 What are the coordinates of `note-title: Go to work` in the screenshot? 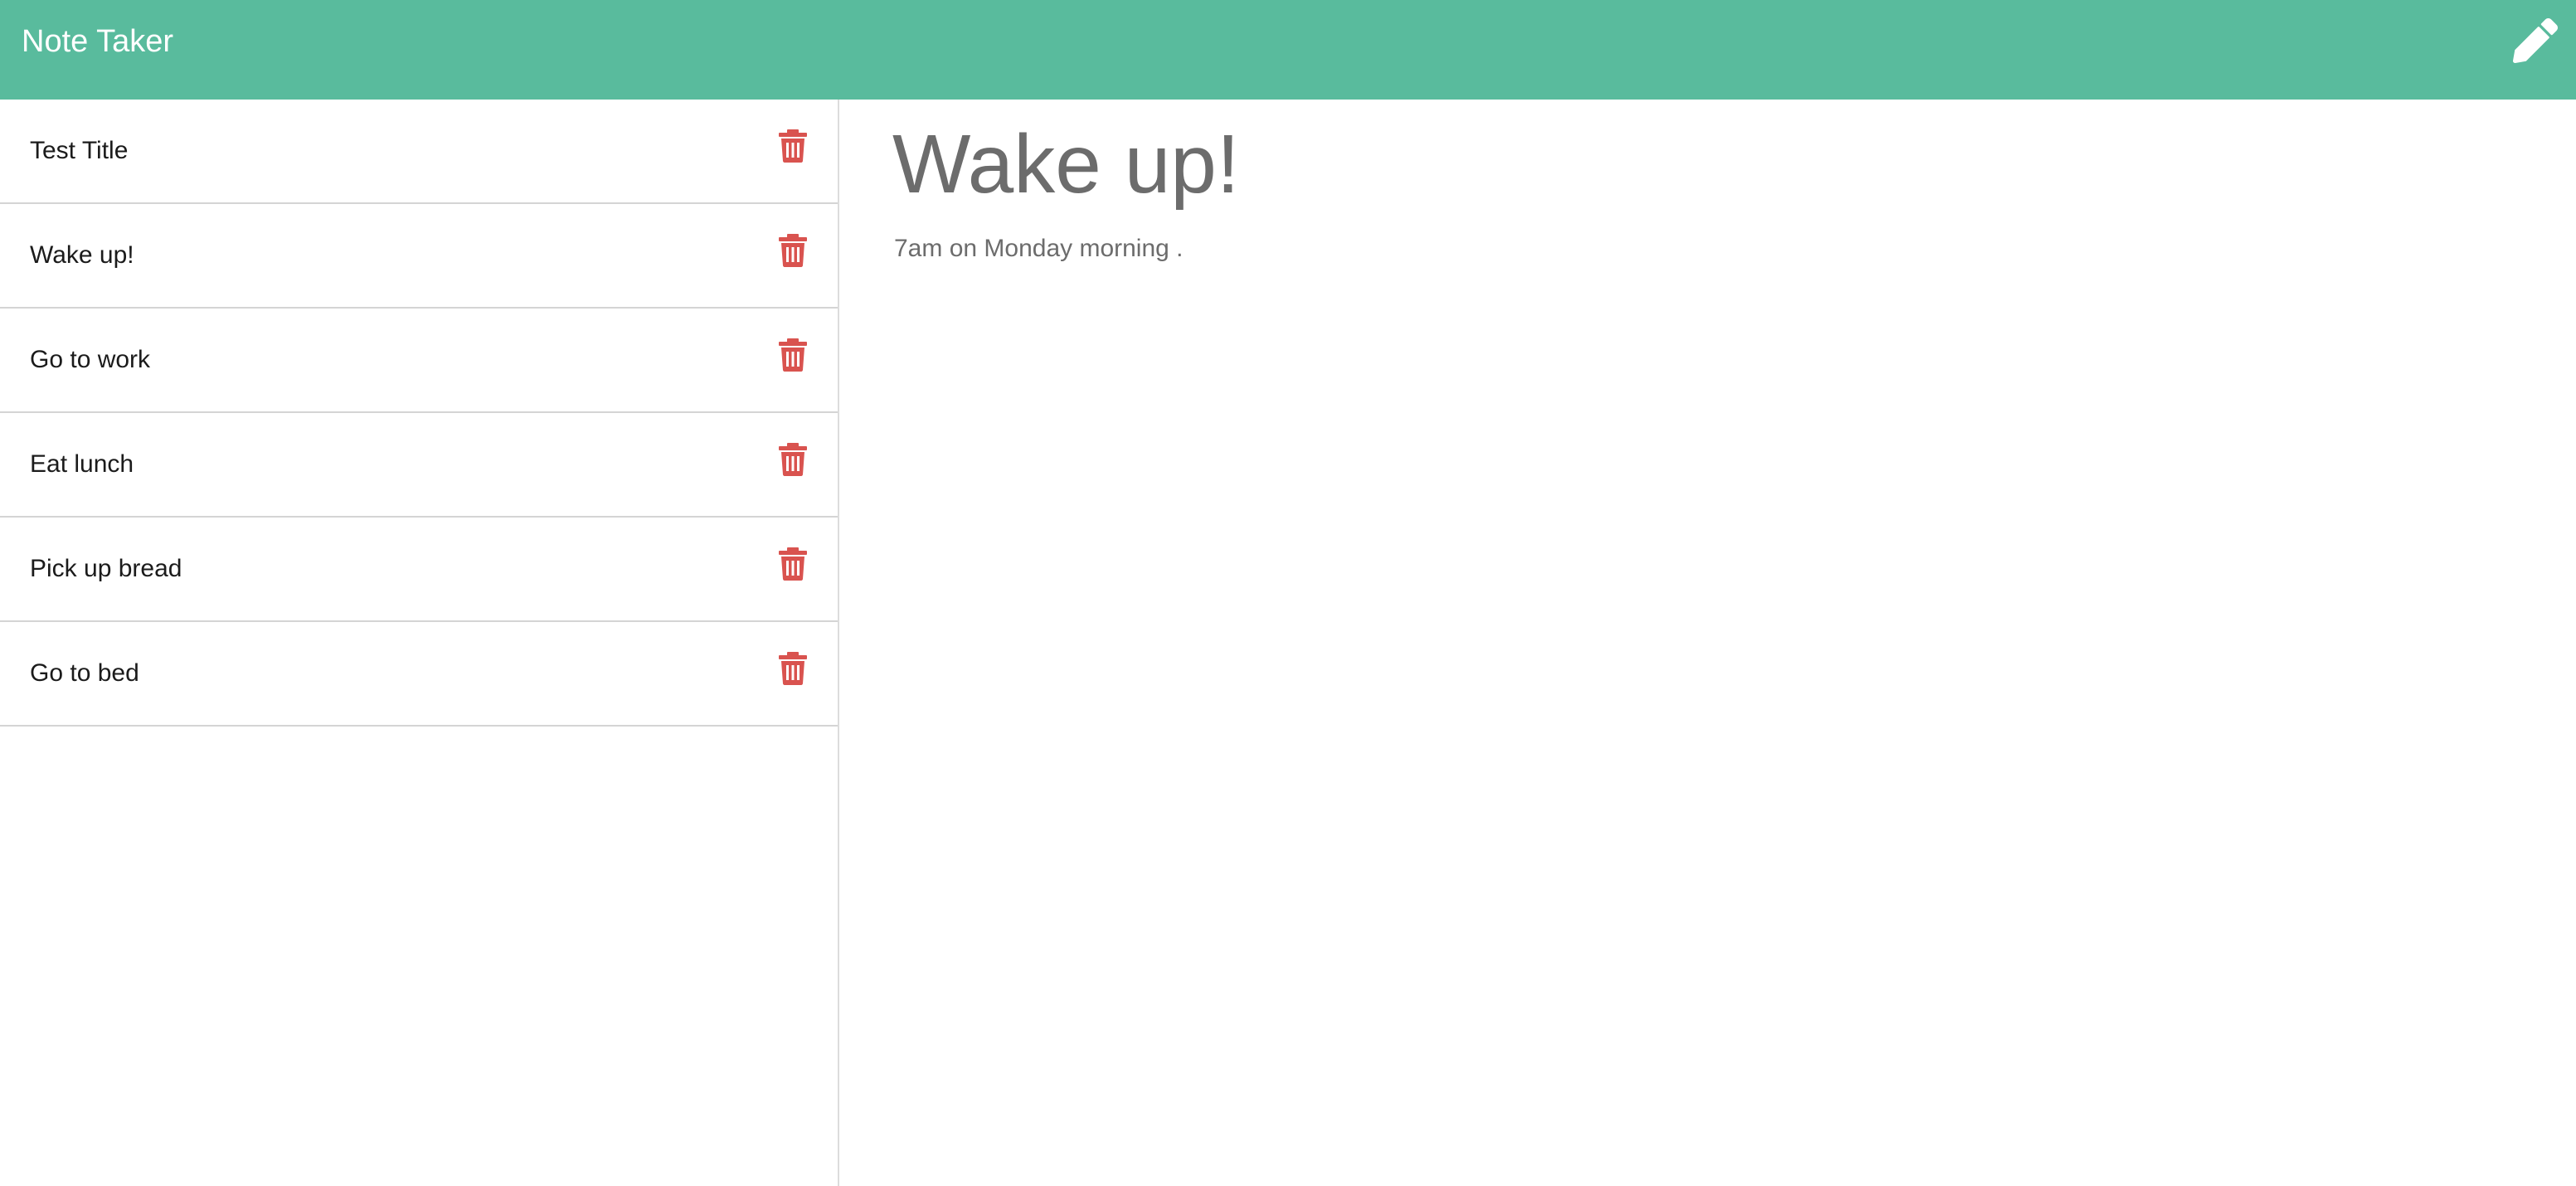 It's located at (91, 359).